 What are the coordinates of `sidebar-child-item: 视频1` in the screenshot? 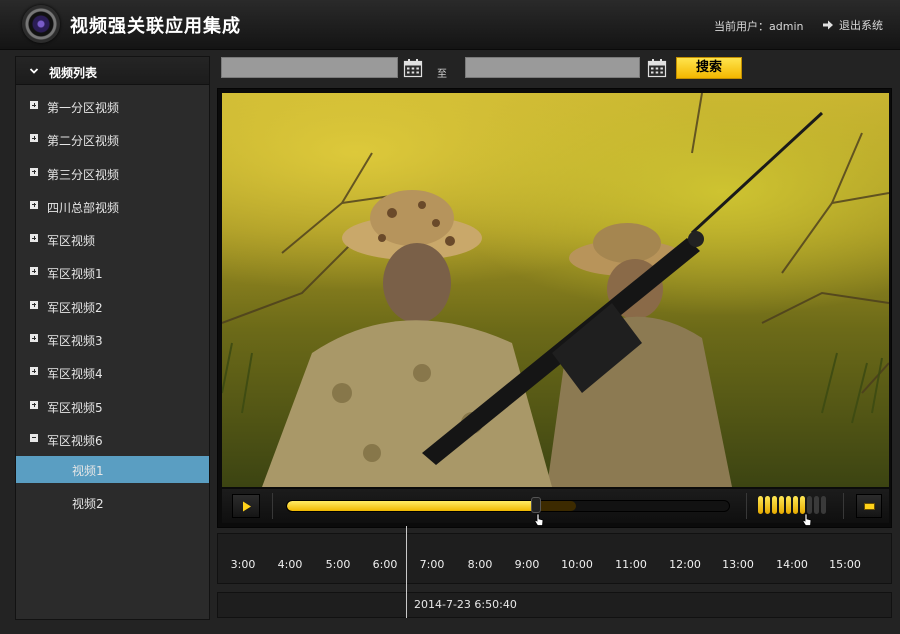 It's located at (112, 470).